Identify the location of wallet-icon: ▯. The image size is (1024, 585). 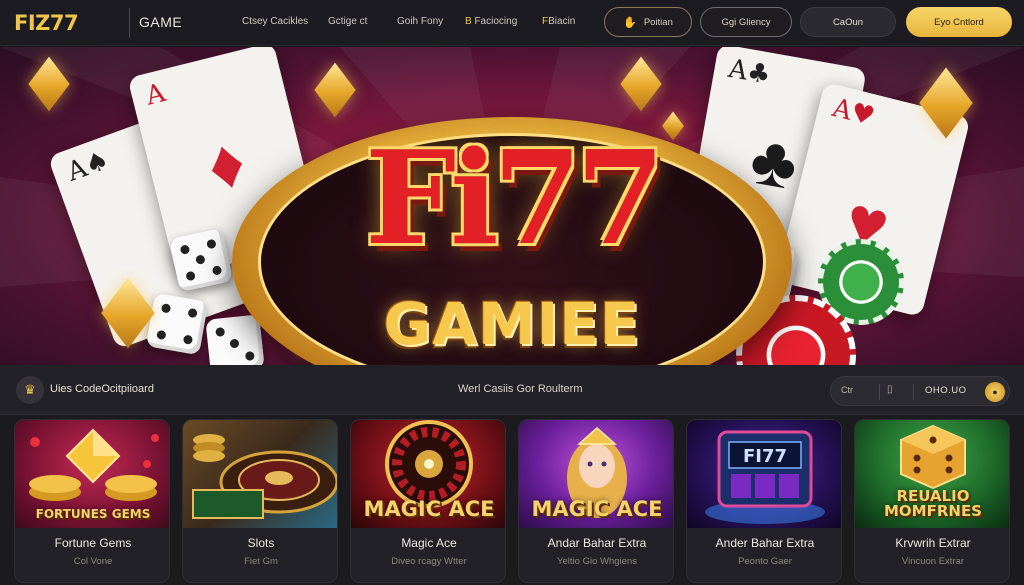
(890, 389).